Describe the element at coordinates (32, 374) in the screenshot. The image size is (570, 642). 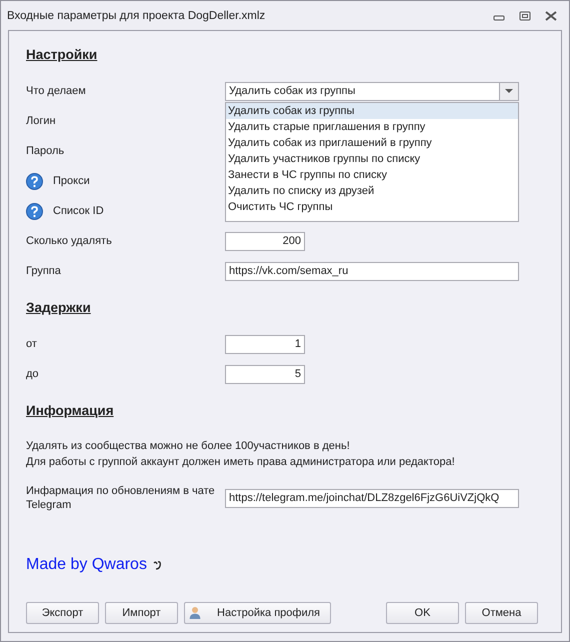
I see `field-label: до` at that location.